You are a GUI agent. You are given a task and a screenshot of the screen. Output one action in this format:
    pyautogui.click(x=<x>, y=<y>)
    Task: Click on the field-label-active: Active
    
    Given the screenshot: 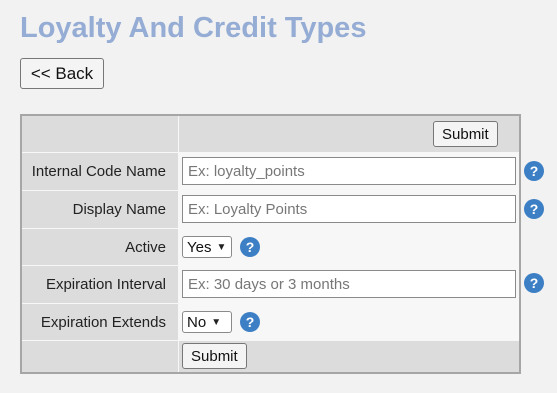 What is the action you would take?
    pyautogui.click(x=100, y=247)
    